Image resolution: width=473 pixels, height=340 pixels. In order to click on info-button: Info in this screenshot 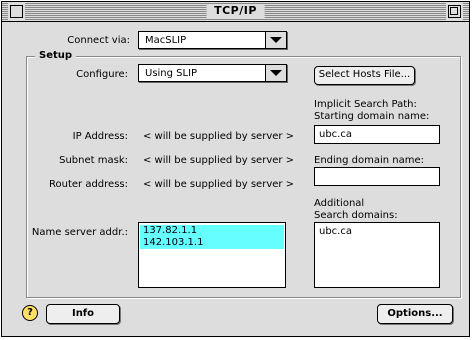, I will do `click(83, 314)`.